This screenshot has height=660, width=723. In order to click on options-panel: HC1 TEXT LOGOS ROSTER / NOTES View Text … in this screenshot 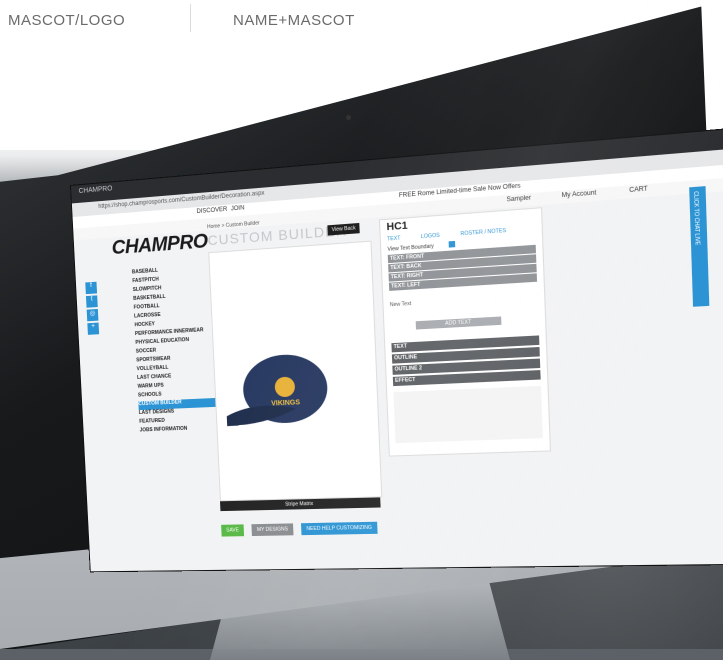, I will do `click(465, 332)`.